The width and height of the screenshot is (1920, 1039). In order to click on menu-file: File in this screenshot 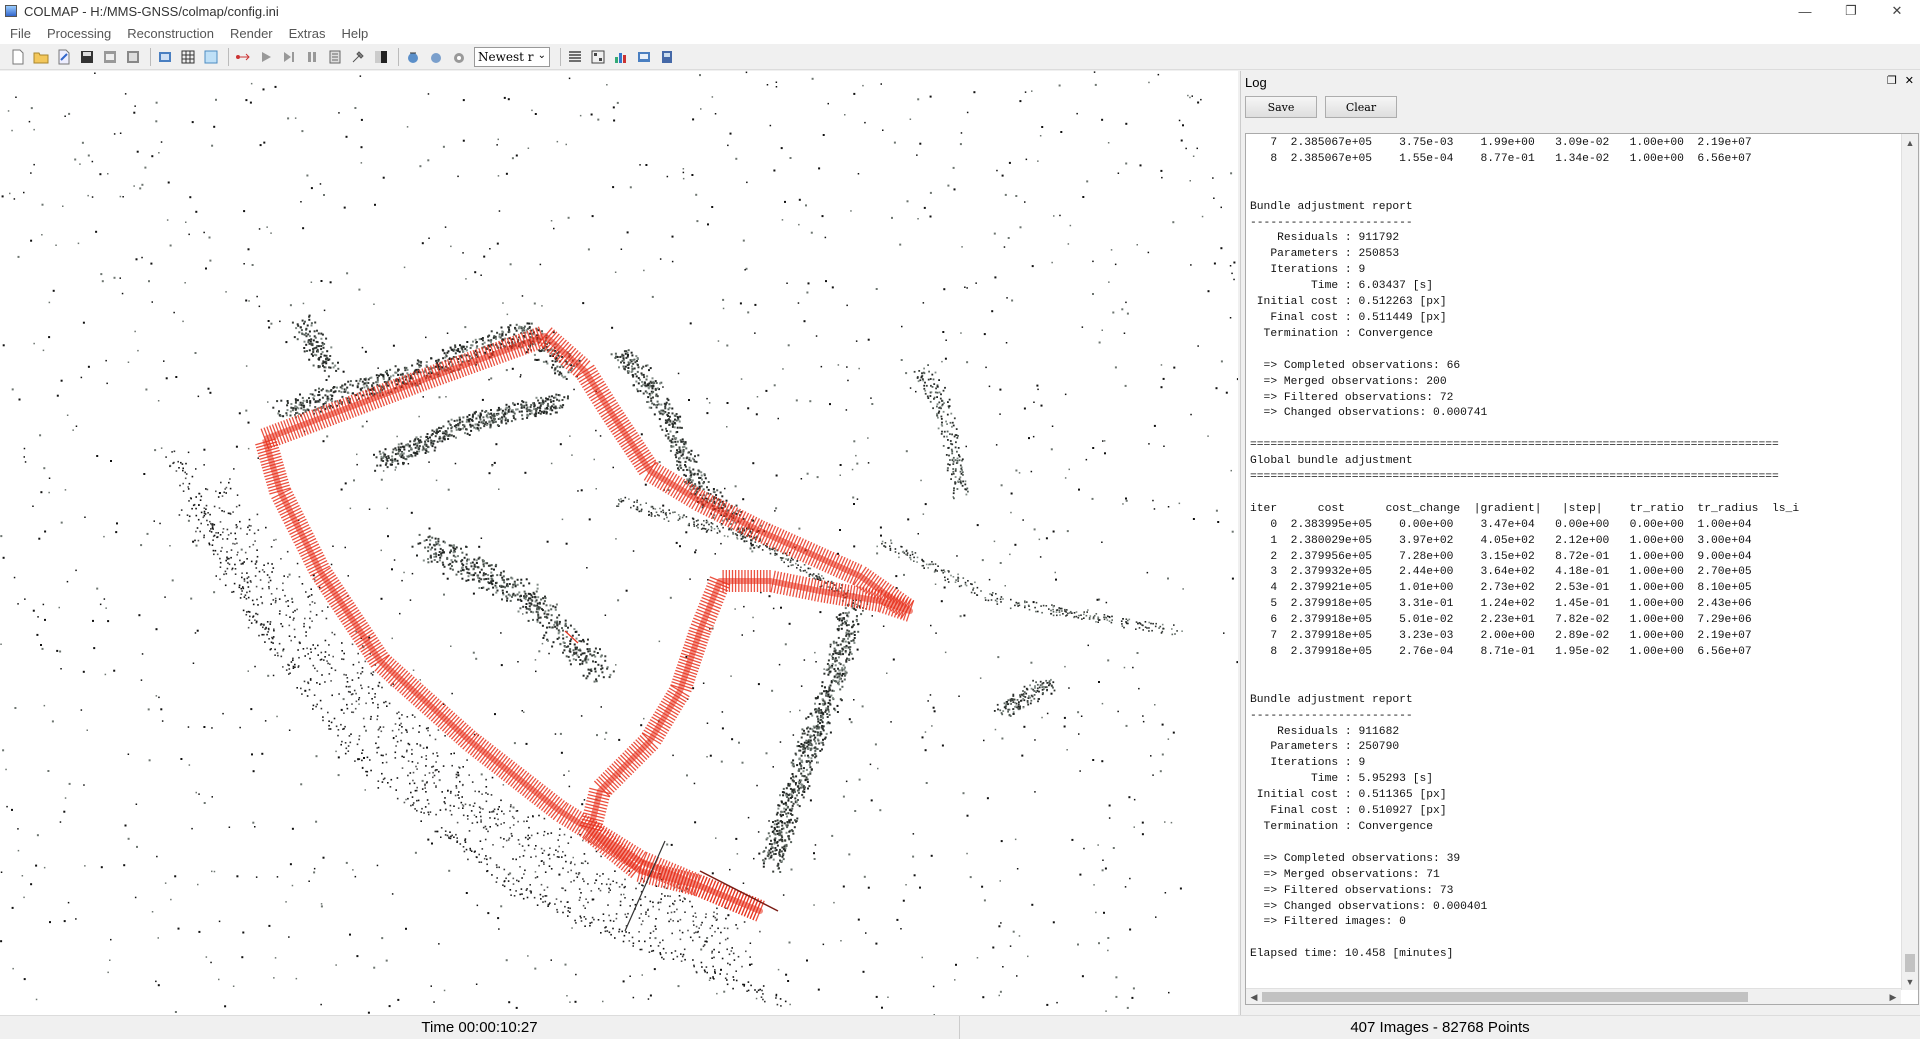, I will do `click(20, 33)`.